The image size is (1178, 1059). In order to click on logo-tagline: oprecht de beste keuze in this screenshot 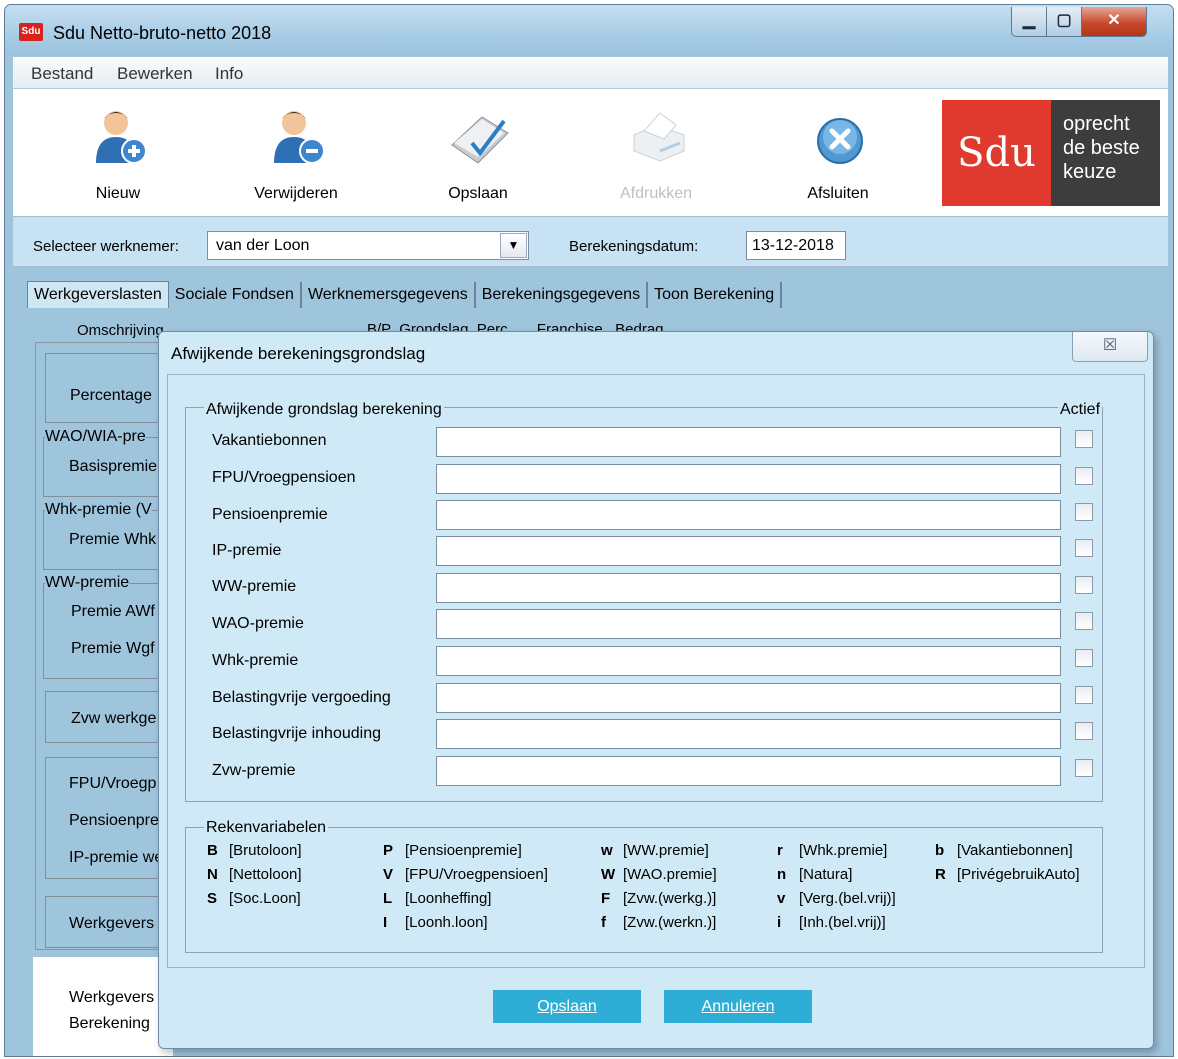, I will do `click(1105, 153)`.